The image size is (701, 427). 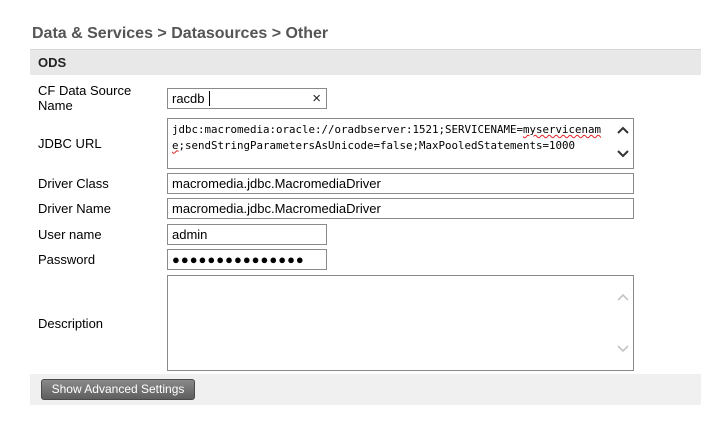 I want to click on username-label: User name, so click(x=70, y=234).